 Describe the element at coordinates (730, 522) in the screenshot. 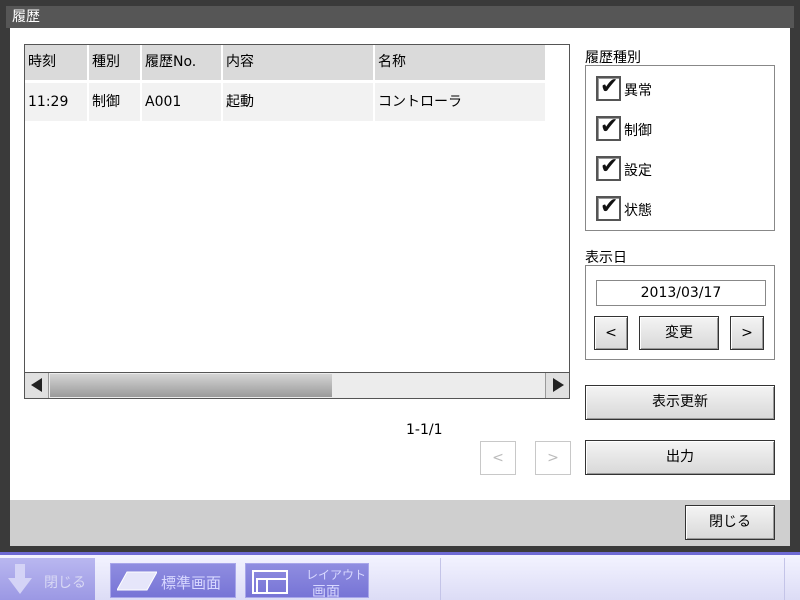

I see `close-button: 閉じる` at that location.